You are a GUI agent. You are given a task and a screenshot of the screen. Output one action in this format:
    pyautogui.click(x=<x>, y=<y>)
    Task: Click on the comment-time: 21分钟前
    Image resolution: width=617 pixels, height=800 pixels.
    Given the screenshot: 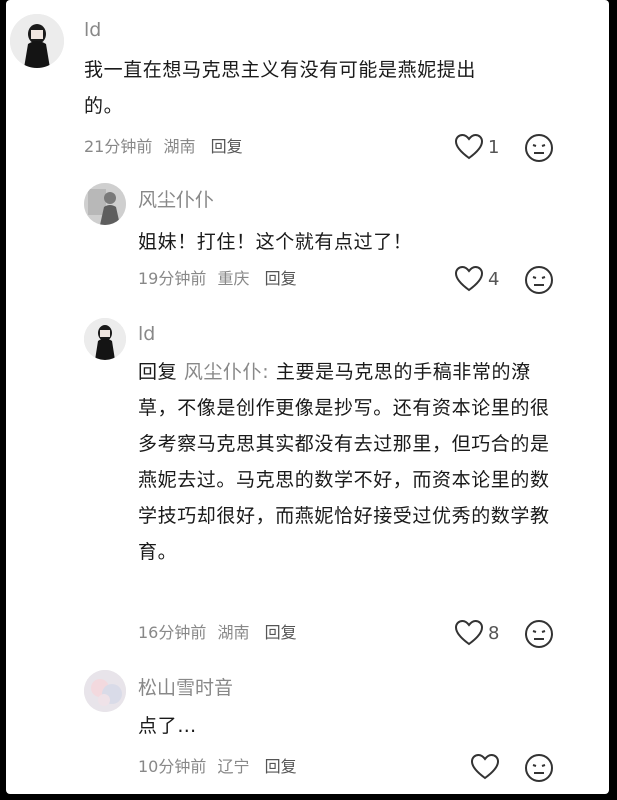 What is the action you would take?
    pyautogui.click(x=118, y=146)
    